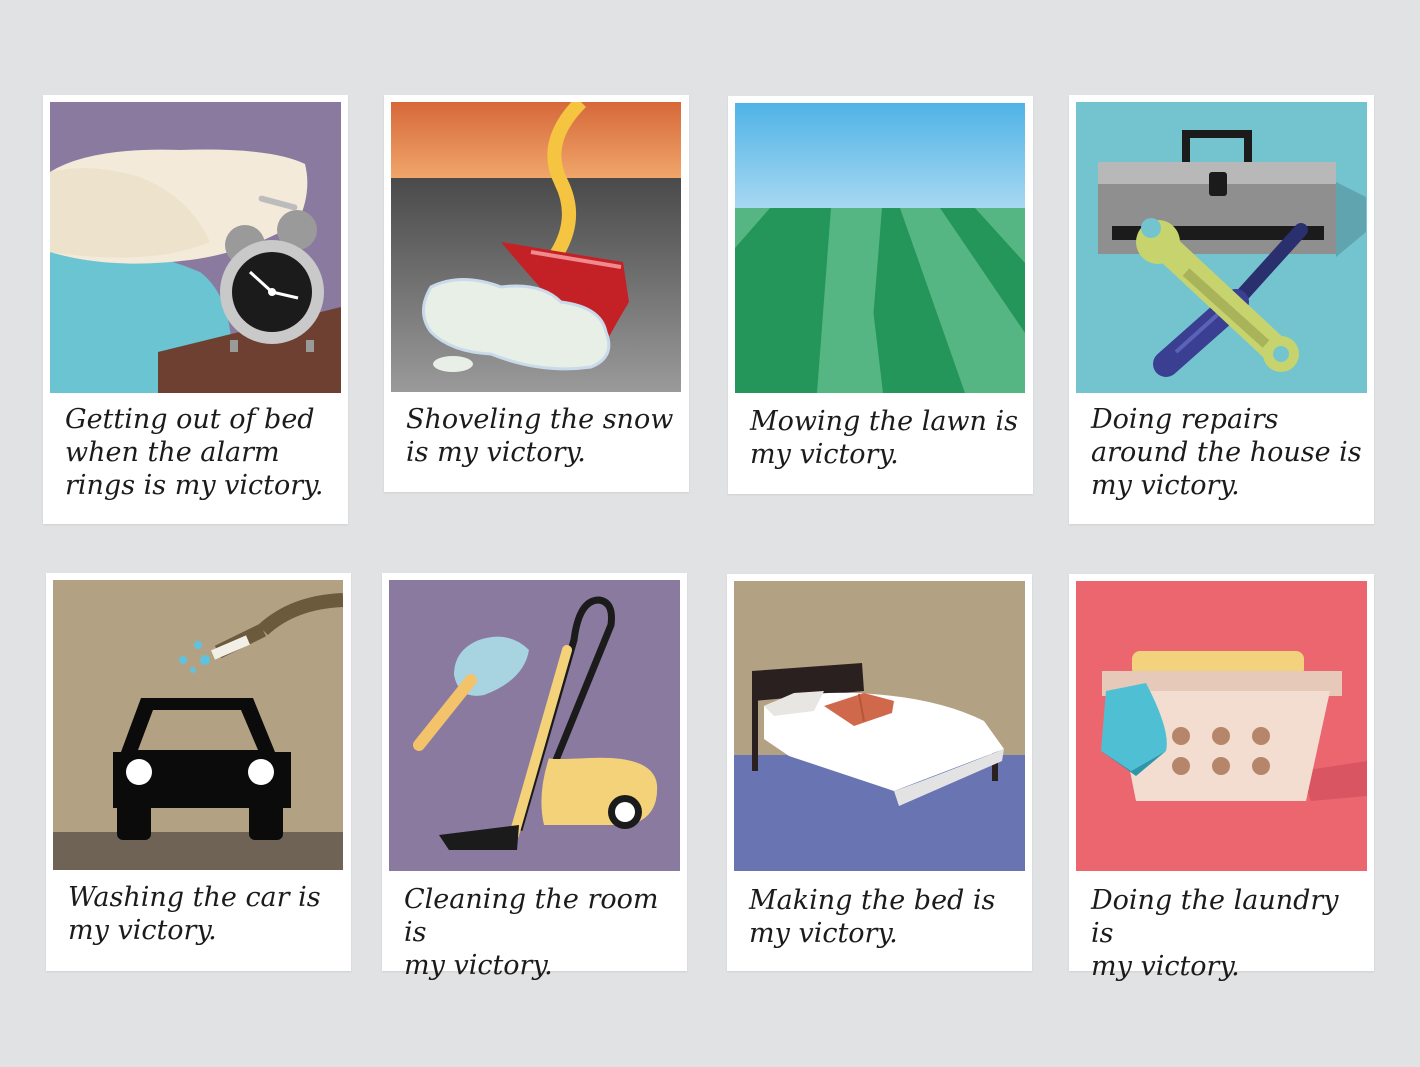  I want to click on card-caption: Shoveling the snow is my victory., so click(540, 436).